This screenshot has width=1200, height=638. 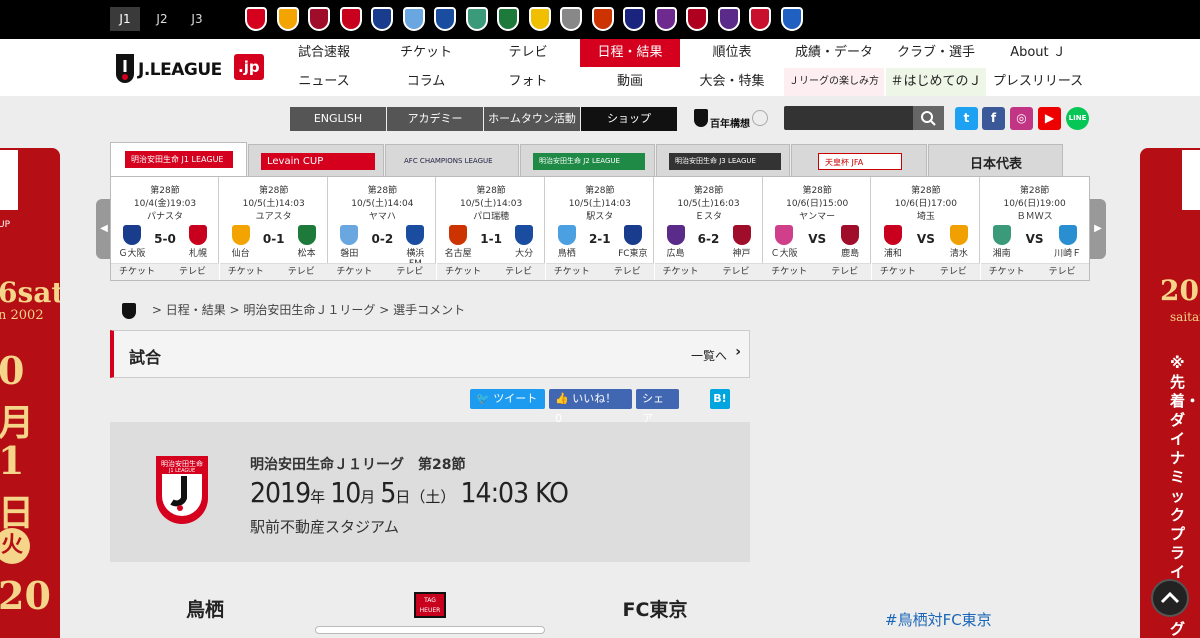 What do you see at coordinates (966, 118) in the screenshot?
I see `twitter-icon: t` at bounding box center [966, 118].